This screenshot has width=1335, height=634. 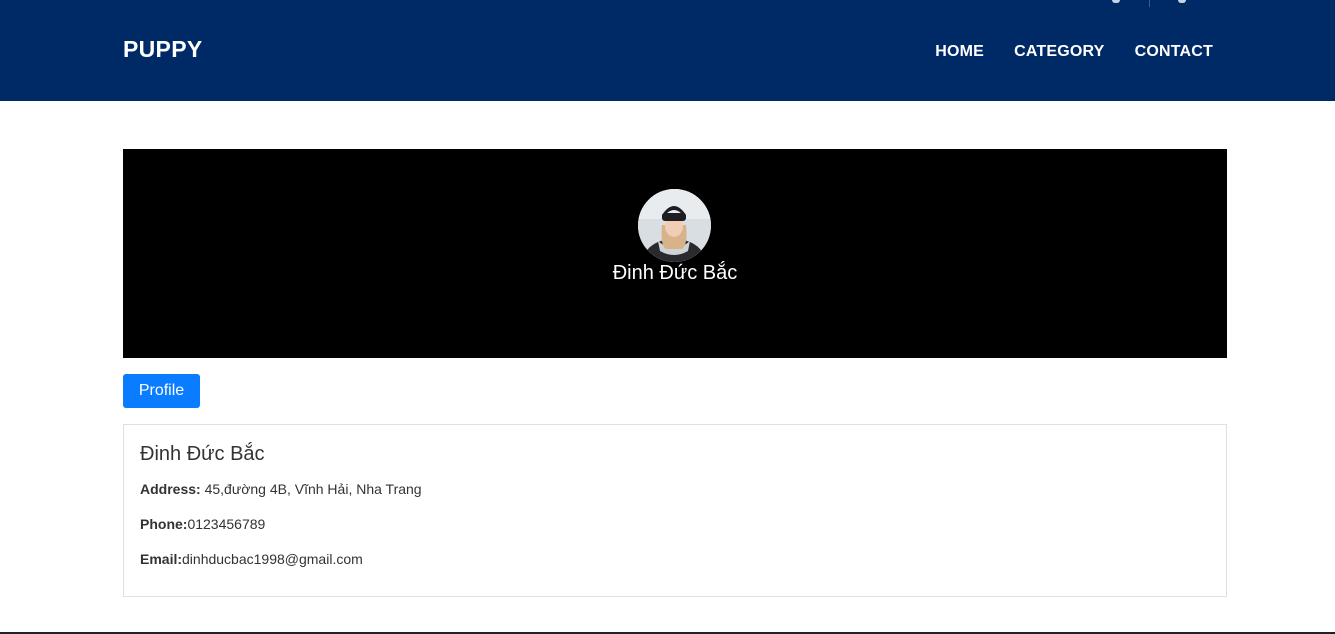 What do you see at coordinates (959, 52) in the screenshot?
I see `nav-home: HOME` at bounding box center [959, 52].